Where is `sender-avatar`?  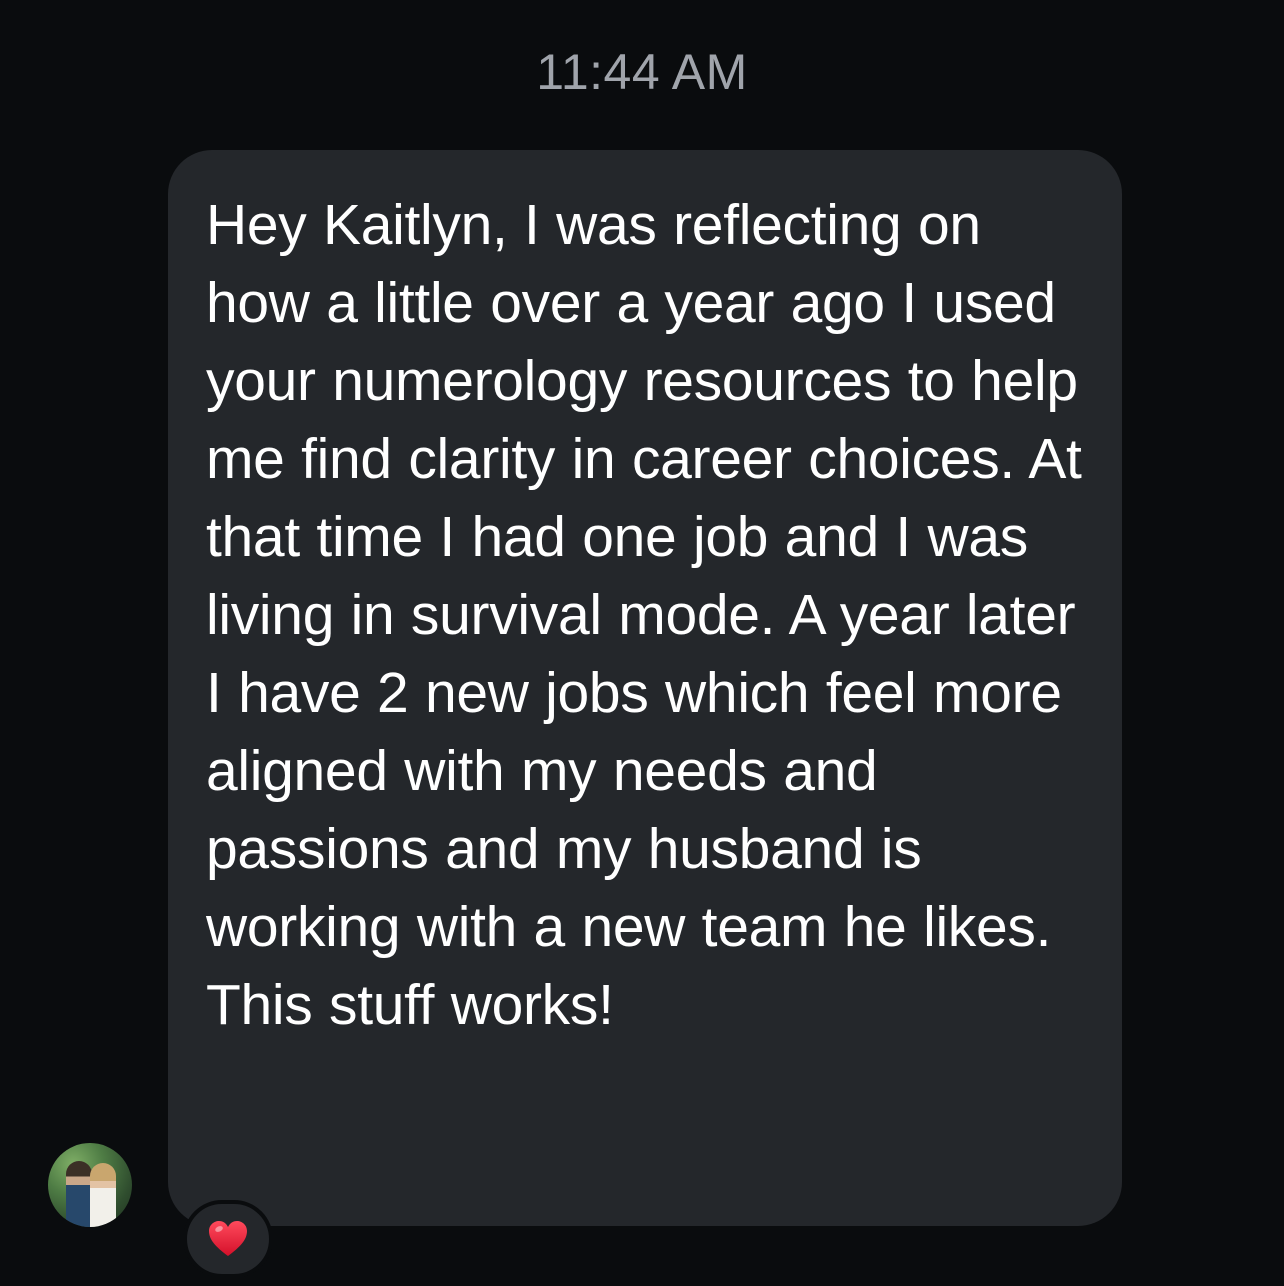 sender-avatar is located at coordinates (90, 1185).